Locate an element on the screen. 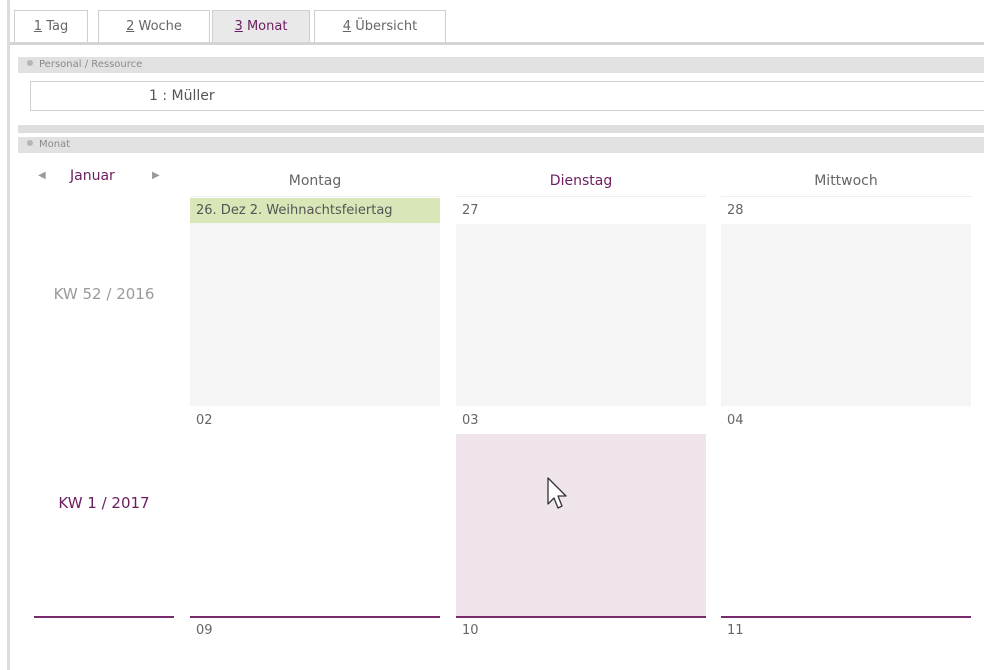 This screenshot has width=984, height=670. month-navigator: ◀ Januar ▶ is located at coordinates (104, 176).